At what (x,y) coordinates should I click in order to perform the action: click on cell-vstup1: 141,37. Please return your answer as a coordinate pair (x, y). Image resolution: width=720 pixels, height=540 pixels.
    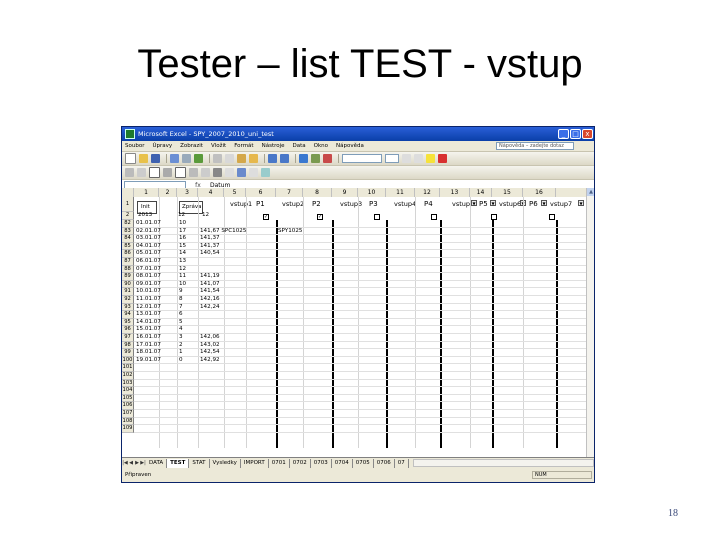
    Looking at the image, I should click on (210, 239).